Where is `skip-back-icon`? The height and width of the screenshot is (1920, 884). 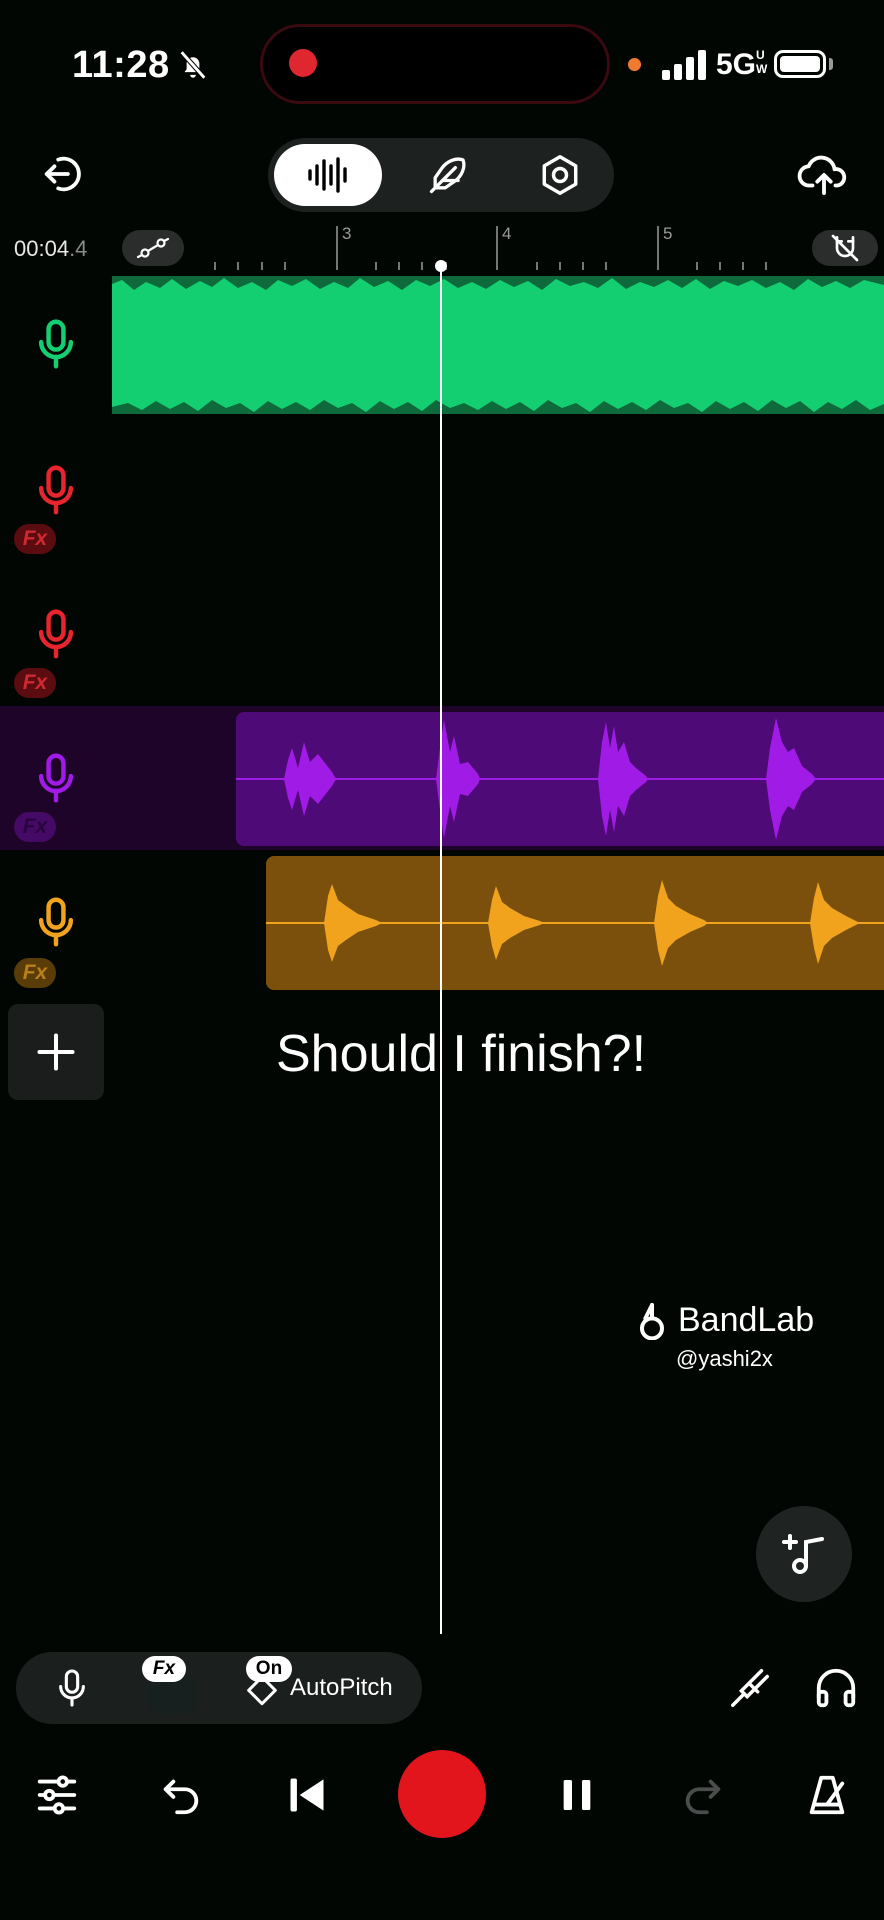 skip-back-icon is located at coordinates (307, 1795).